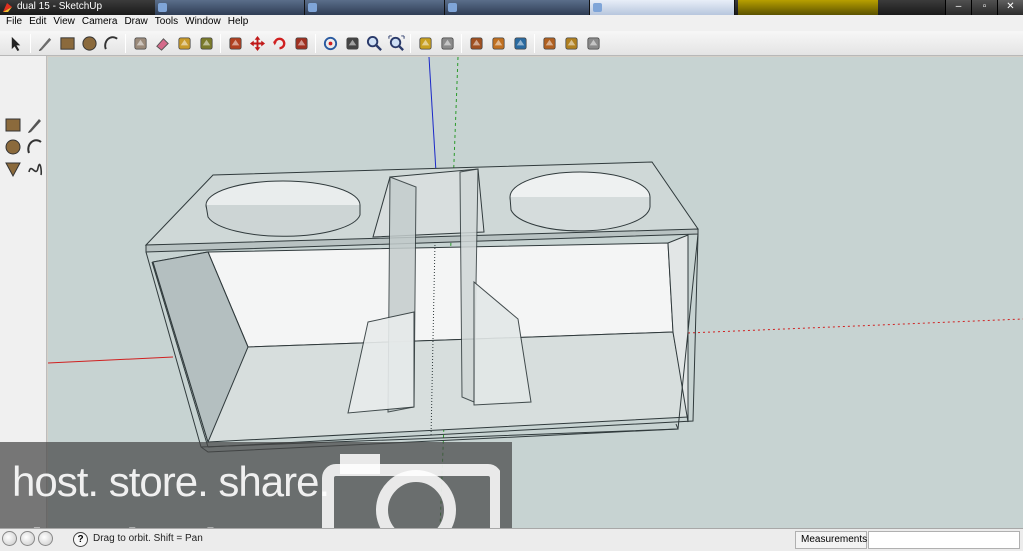  I want to click on tape-measure-icon, so click(184, 43).